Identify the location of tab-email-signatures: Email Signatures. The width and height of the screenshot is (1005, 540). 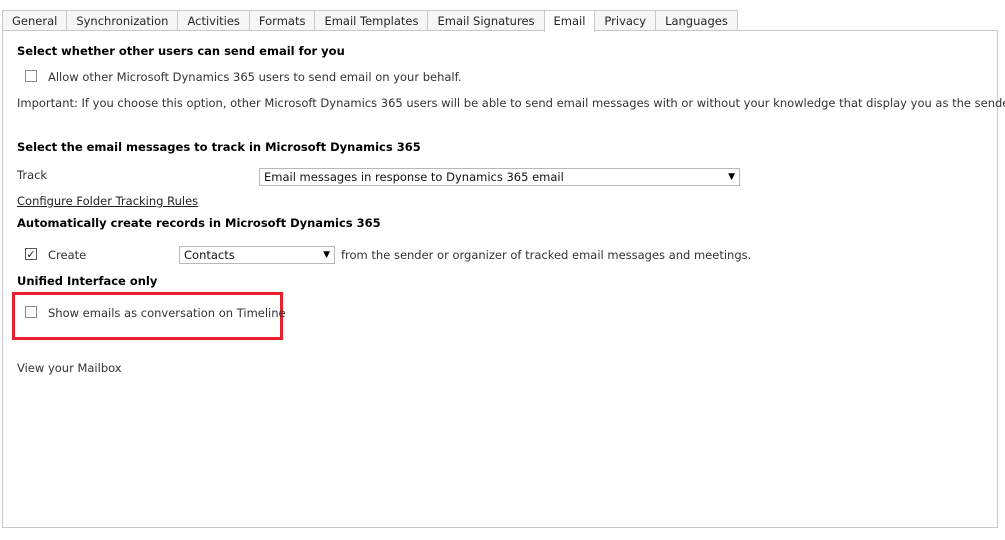
(486, 20).